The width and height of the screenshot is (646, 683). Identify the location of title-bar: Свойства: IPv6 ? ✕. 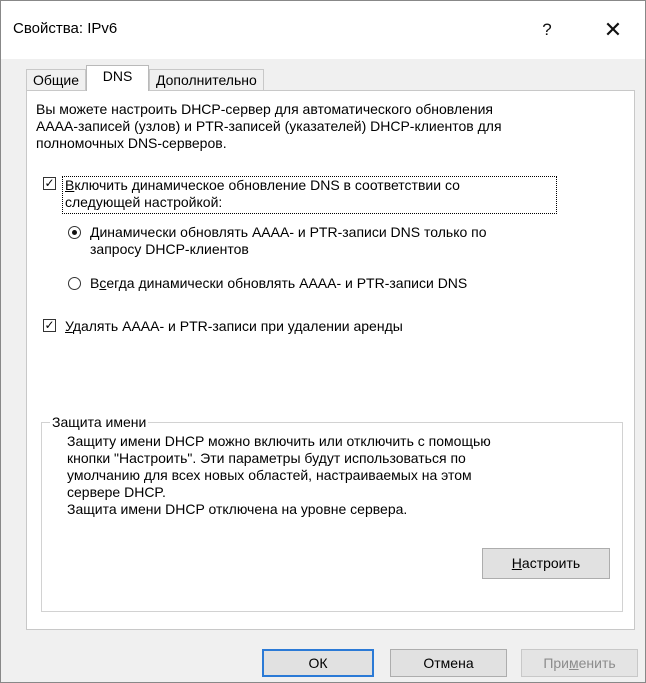
(323, 30).